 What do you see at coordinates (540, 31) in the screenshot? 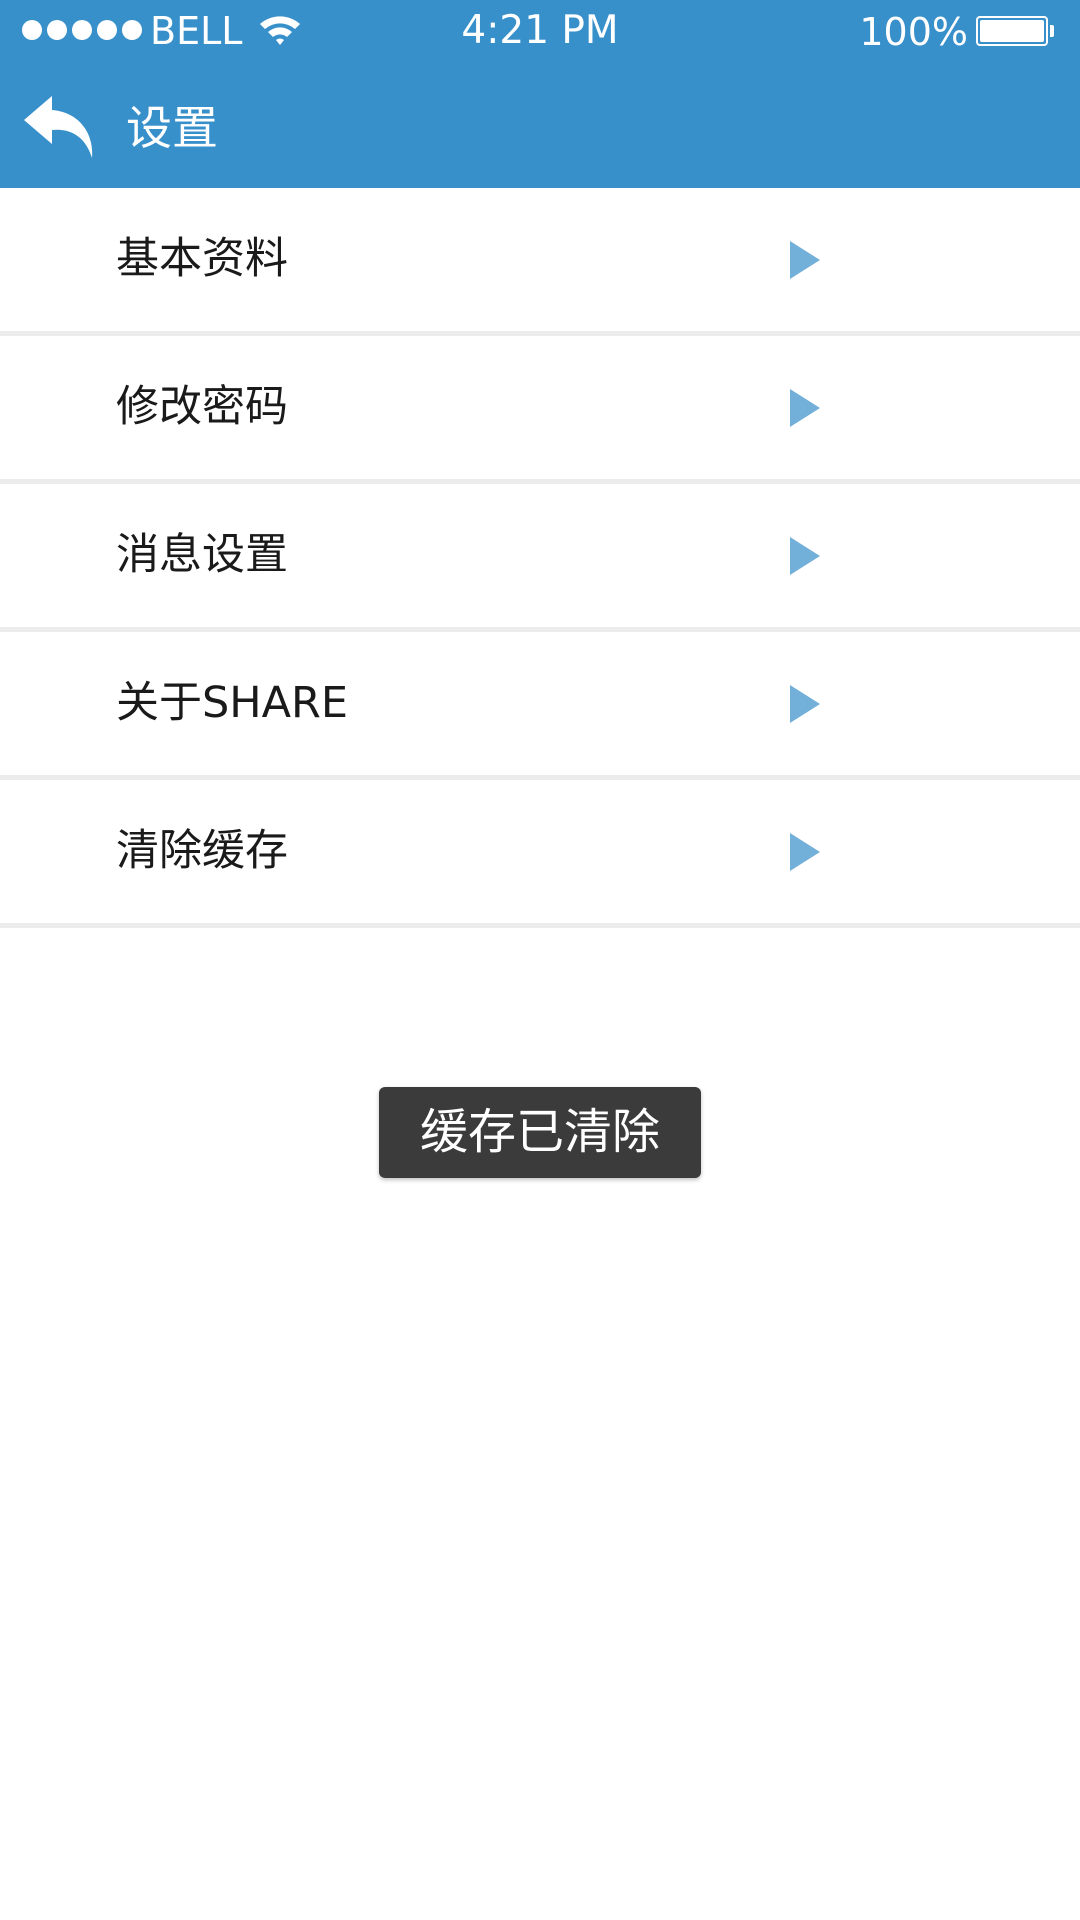
I see `status-bar: BELL 4:21 PM 100%` at bounding box center [540, 31].